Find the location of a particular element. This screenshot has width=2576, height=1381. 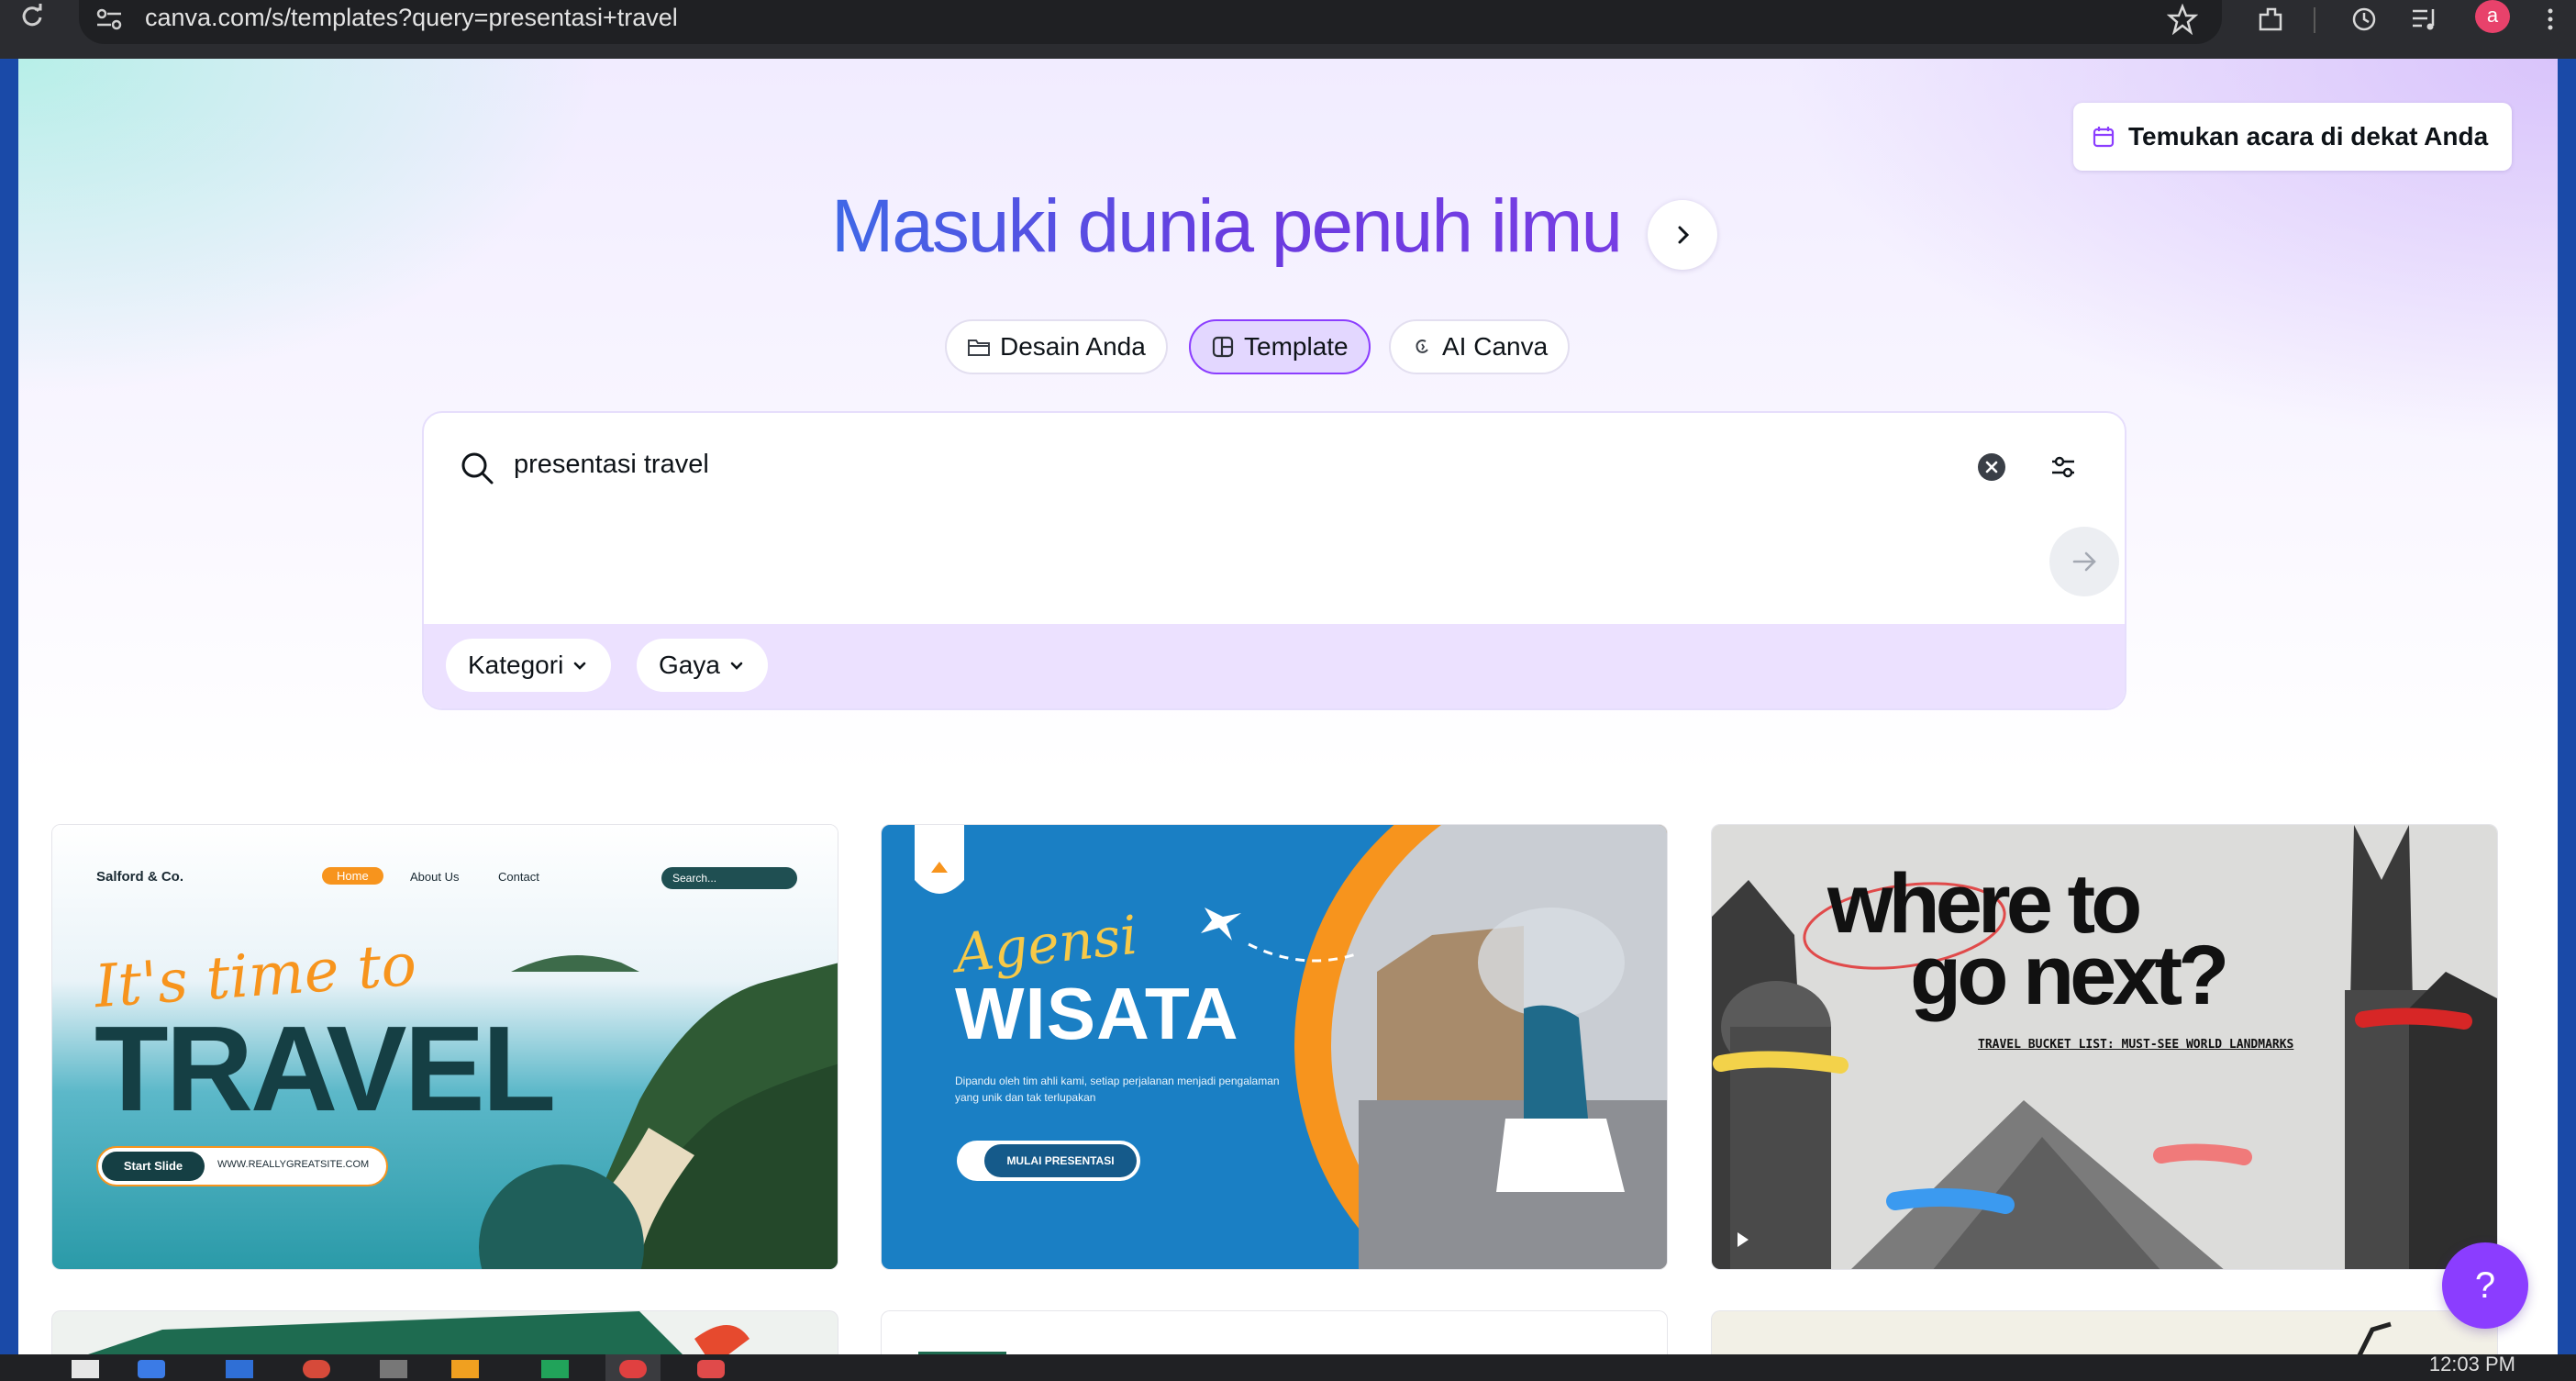

chrome-app-icon is located at coordinates (633, 1369).